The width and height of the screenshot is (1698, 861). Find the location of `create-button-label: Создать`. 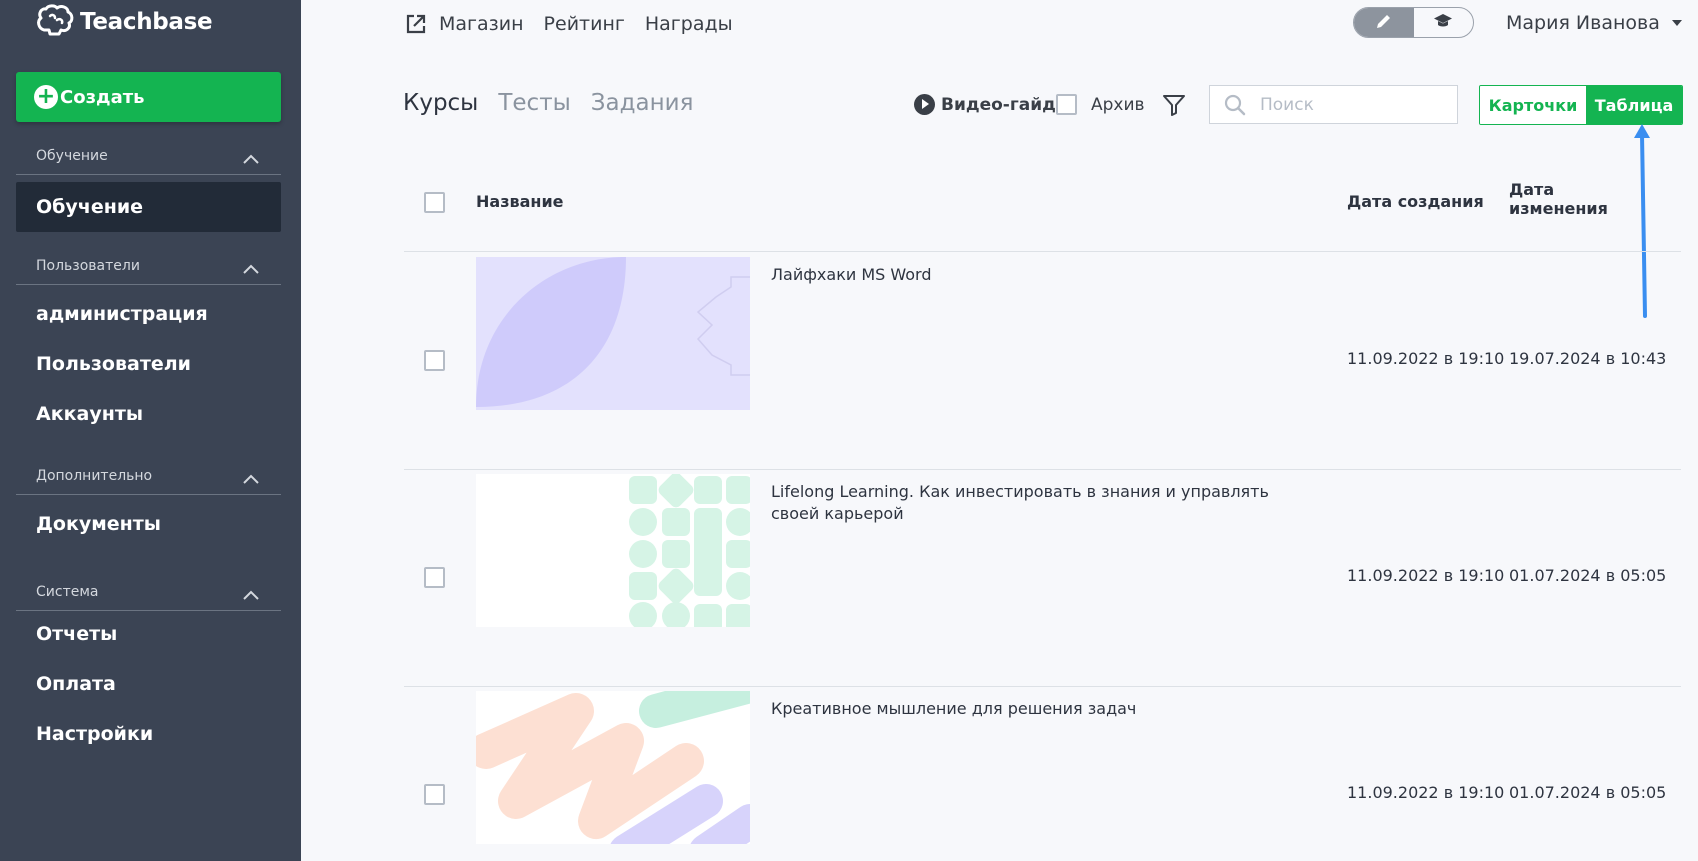

create-button-label: Создать is located at coordinates (102, 97).